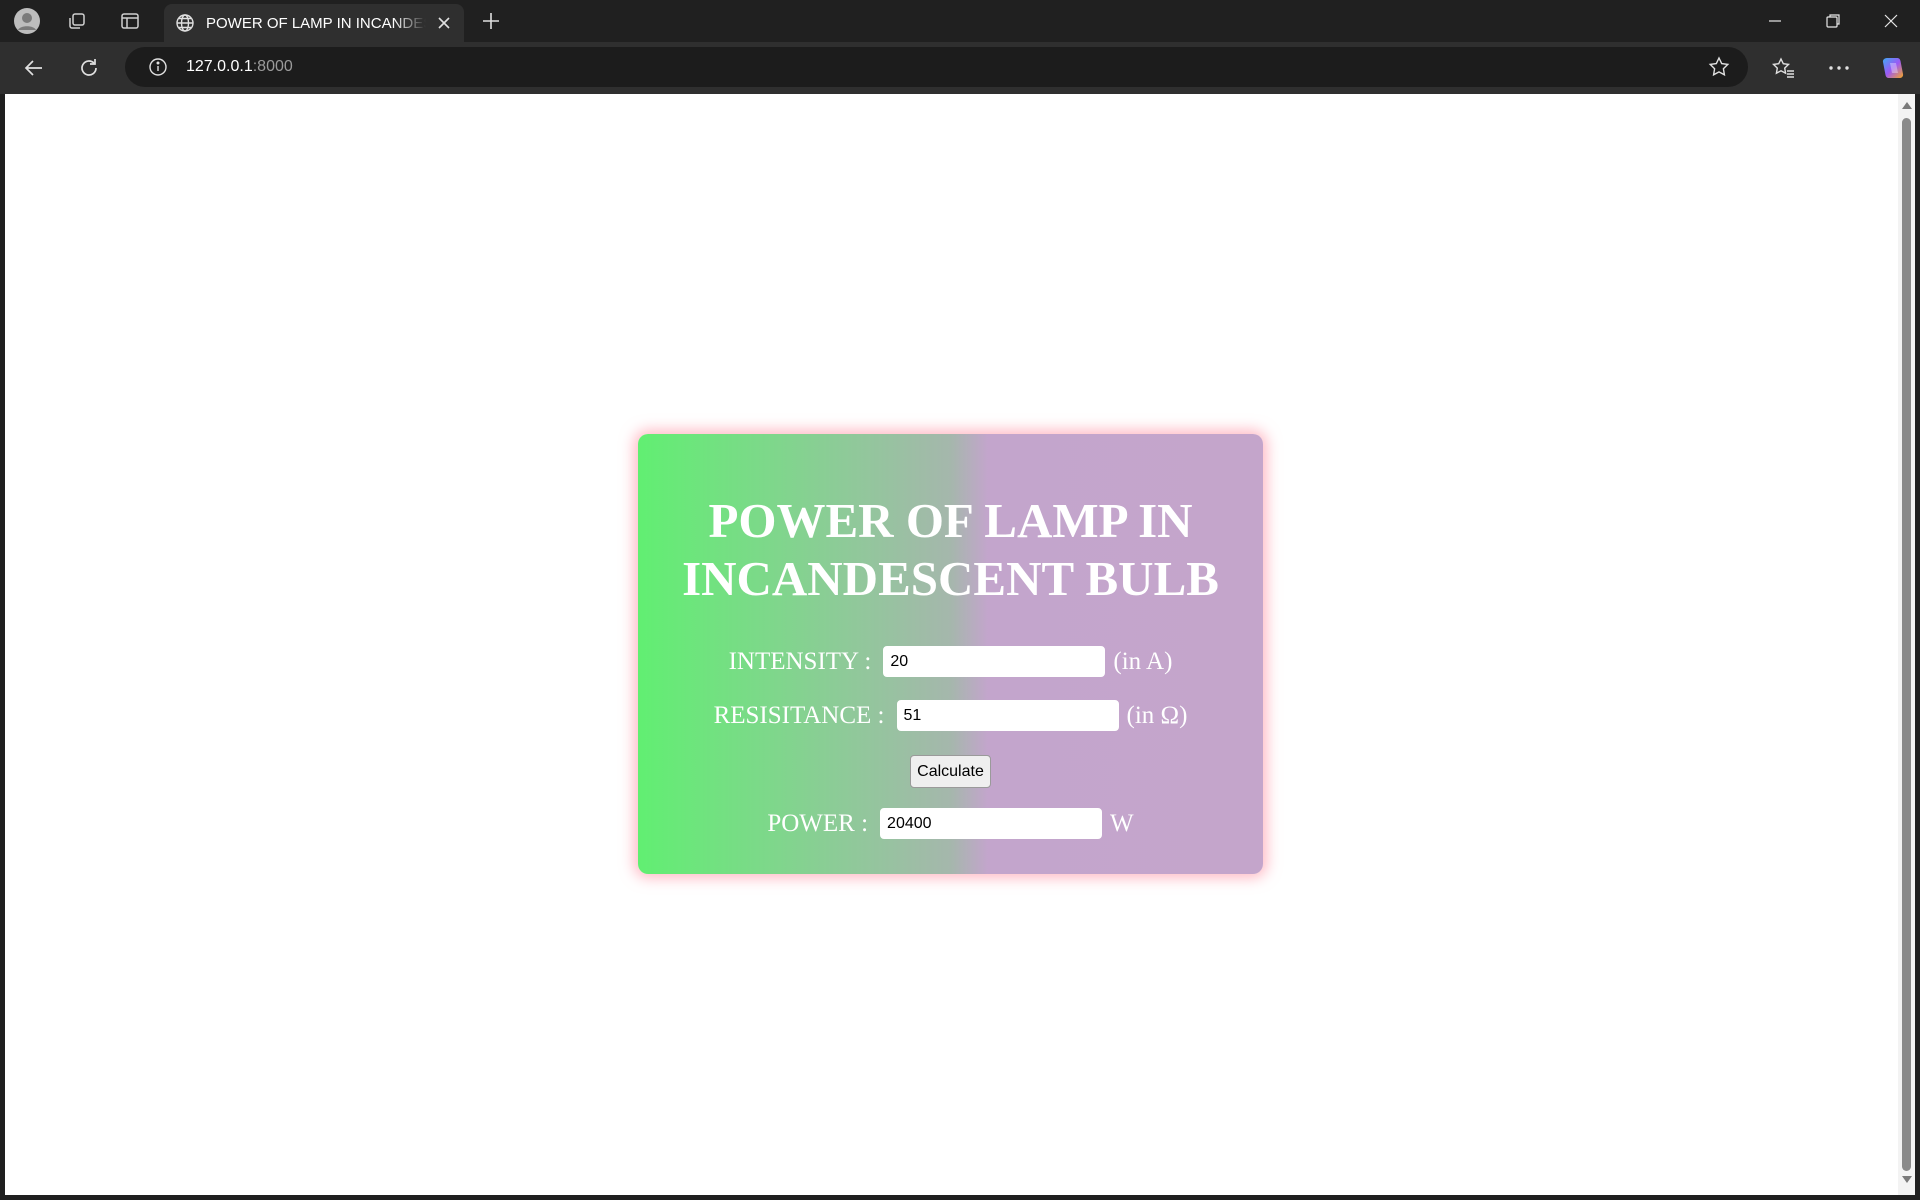  Describe the element at coordinates (158, 67) in the screenshot. I see `site-info-icon` at that location.